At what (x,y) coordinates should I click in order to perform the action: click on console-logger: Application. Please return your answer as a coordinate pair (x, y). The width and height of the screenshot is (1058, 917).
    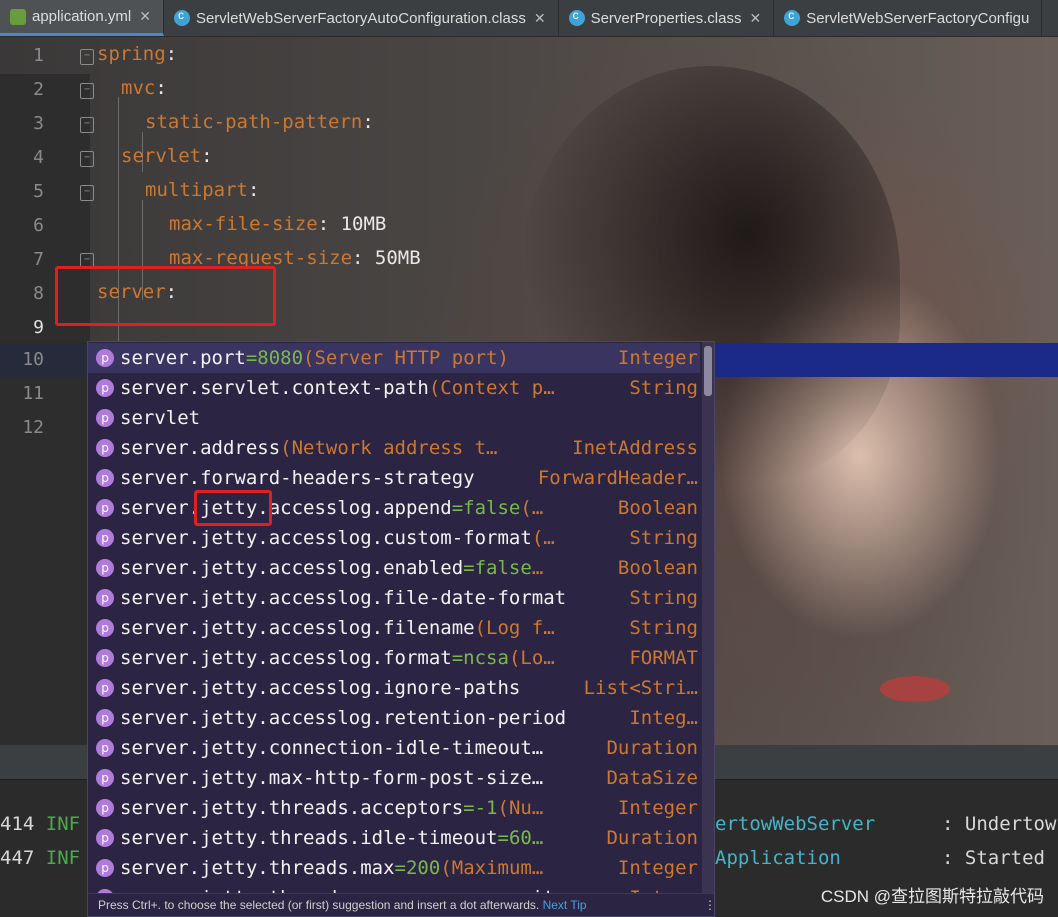
    Looking at the image, I should click on (778, 858).